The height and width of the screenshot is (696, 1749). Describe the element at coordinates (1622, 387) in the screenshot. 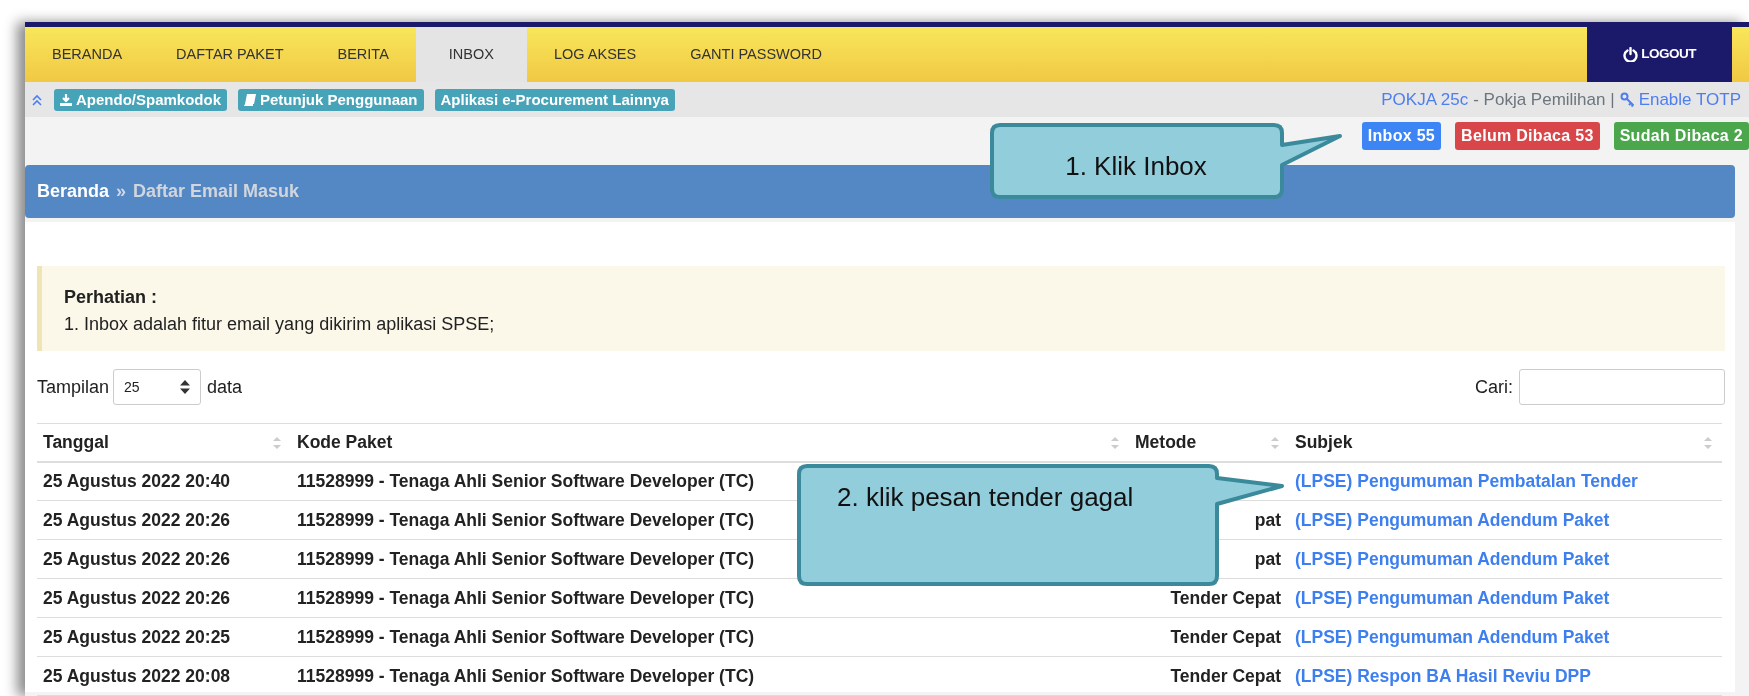

I see `search-field` at that location.